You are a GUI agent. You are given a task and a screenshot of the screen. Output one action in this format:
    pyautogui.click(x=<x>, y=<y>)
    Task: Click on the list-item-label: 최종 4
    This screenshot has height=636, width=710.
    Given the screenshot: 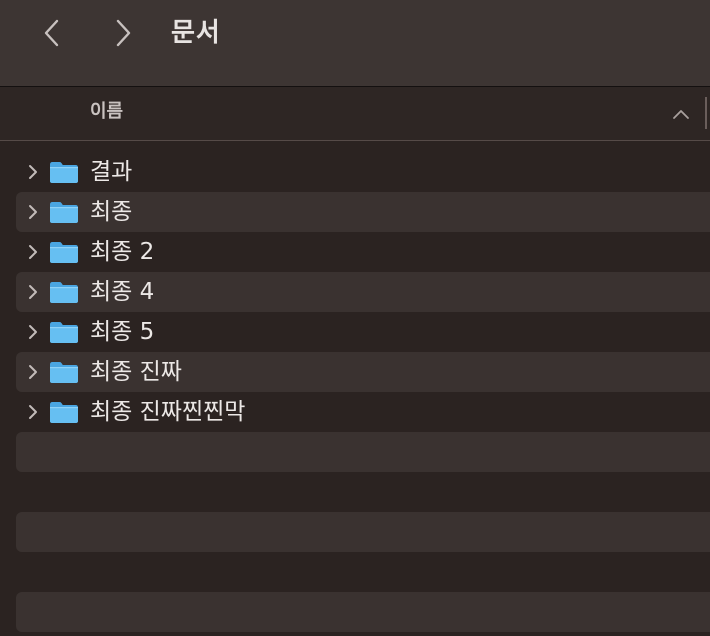 What is the action you would take?
    pyautogui.click(x=122, y=292)
    